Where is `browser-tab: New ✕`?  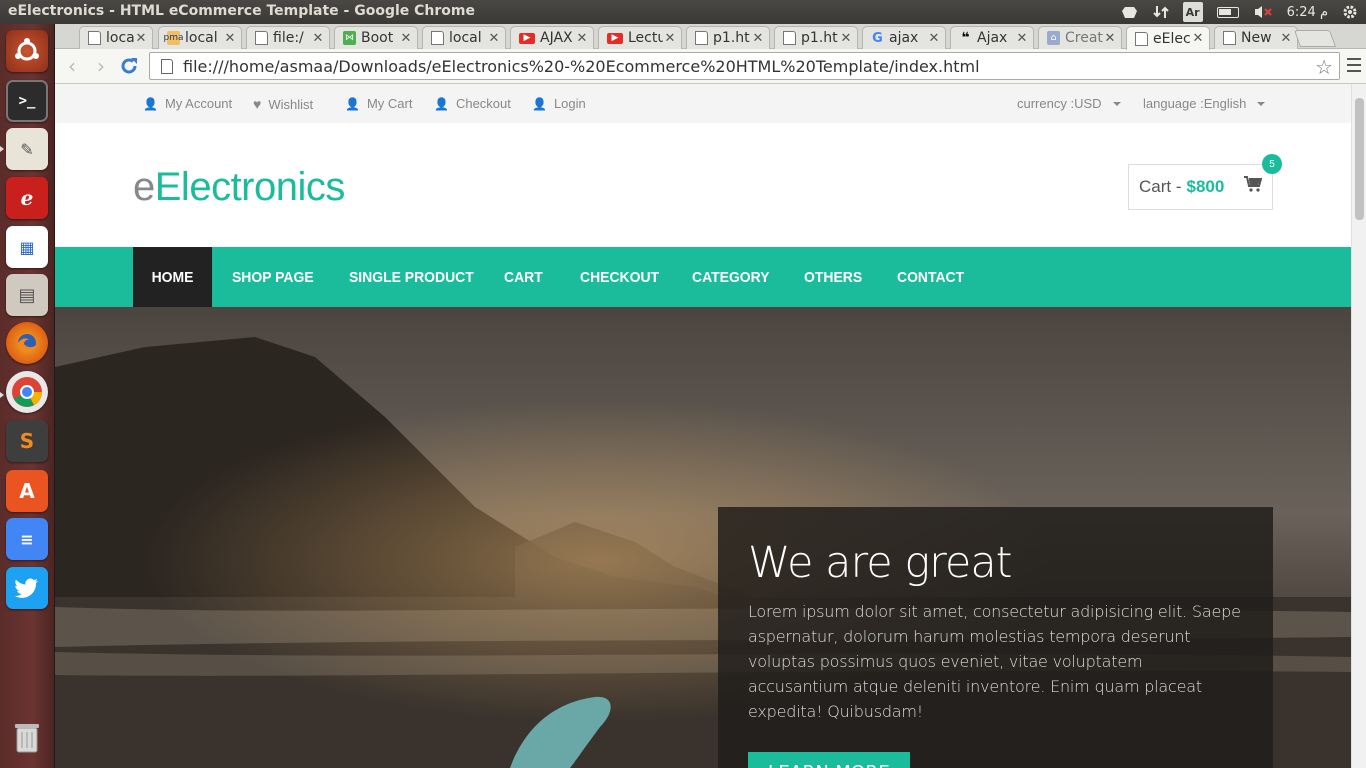 browser-tab: New ✕ is located at coordinates (1256, 37).